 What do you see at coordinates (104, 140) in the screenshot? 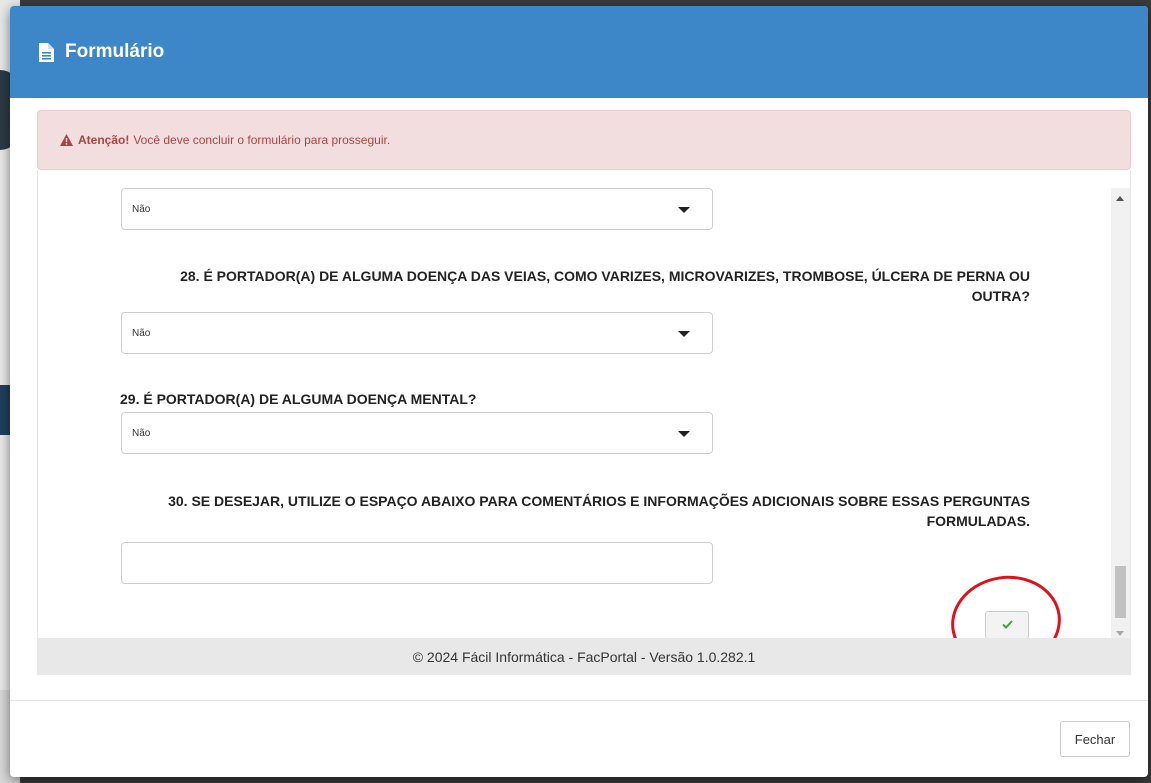
I see `alert-strong: Atenção!` at bounding box center [104, 140].